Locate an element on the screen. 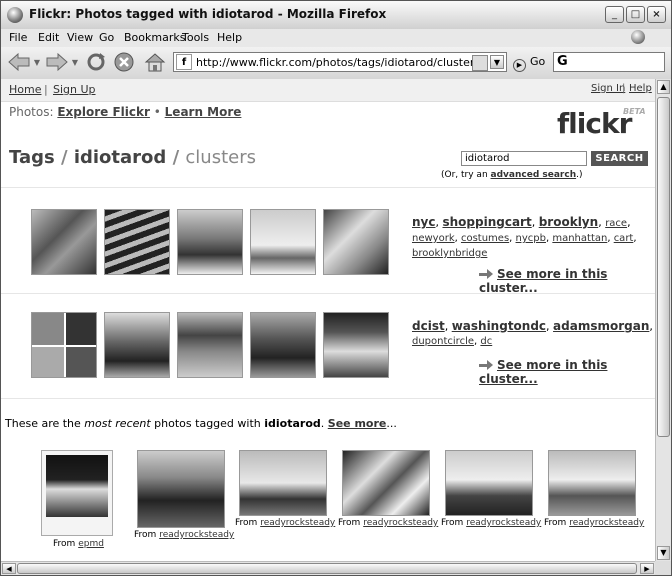 The width and height of the screenshot is (672, 576). tag-link: nycpb is located at coordinates (531, 238).